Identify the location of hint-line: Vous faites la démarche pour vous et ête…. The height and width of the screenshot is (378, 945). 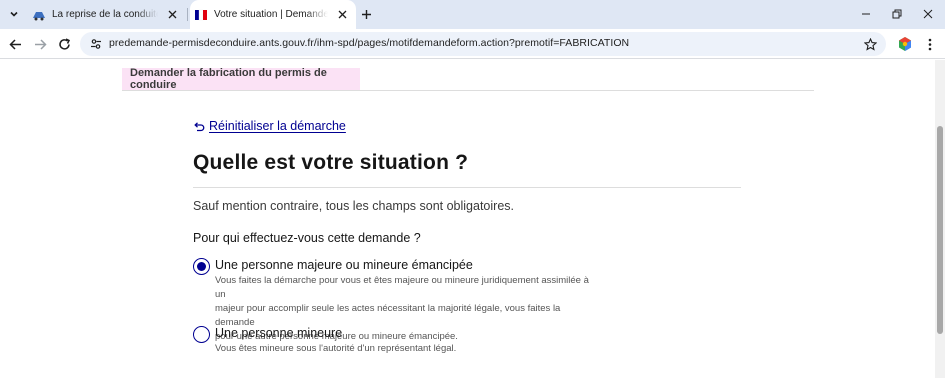
(402, 287).